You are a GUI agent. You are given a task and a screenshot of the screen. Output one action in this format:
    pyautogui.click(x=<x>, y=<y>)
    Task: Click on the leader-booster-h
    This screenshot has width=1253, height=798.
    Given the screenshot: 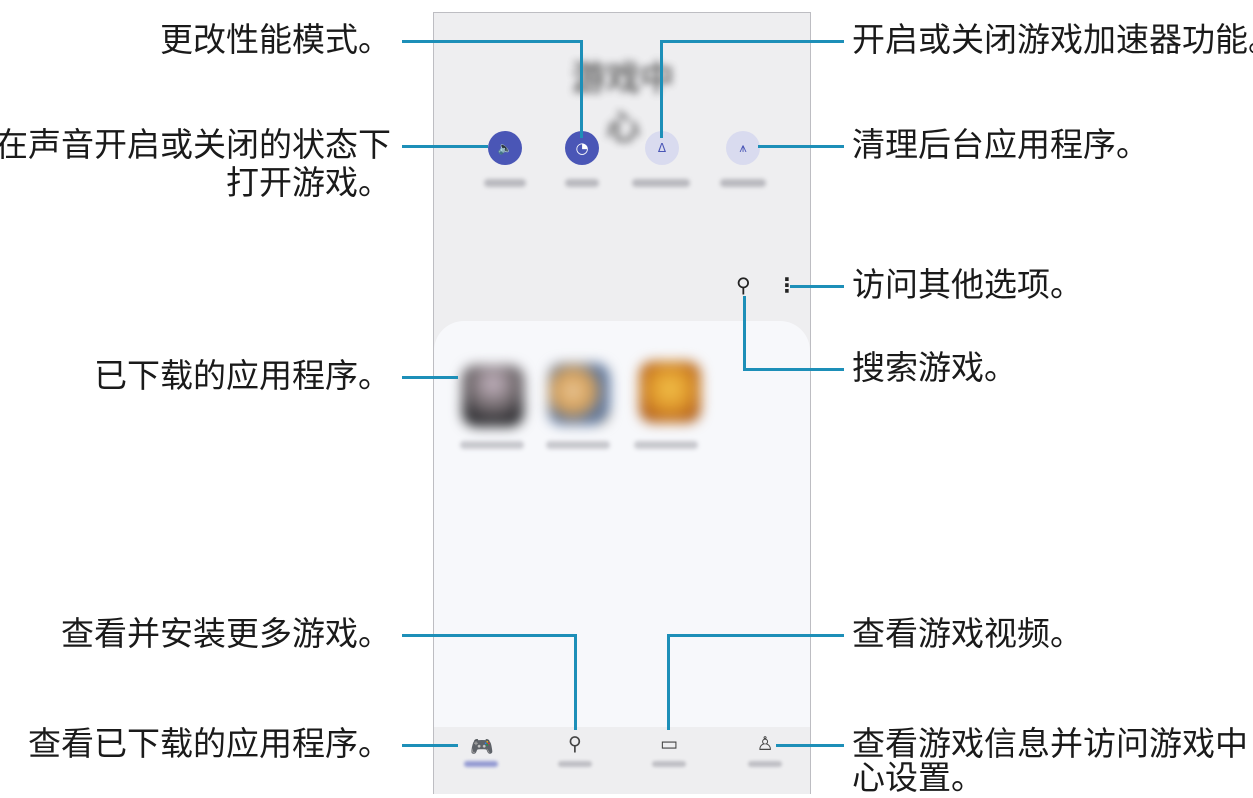 What is the action you would take?
    pyautogui.click(x=752, y=41)
    